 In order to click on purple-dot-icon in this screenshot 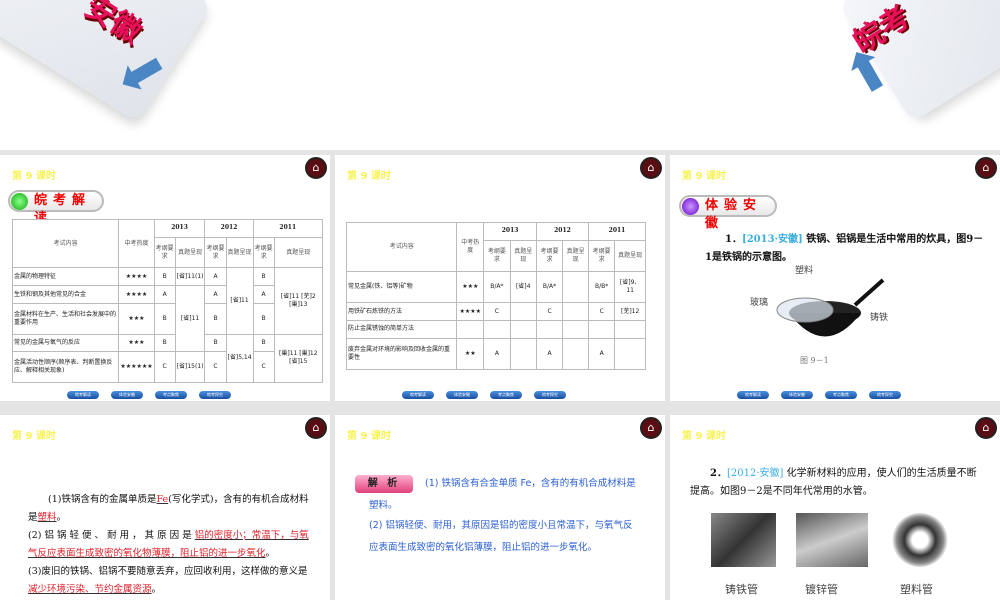, I will do `click(690, 206)`.